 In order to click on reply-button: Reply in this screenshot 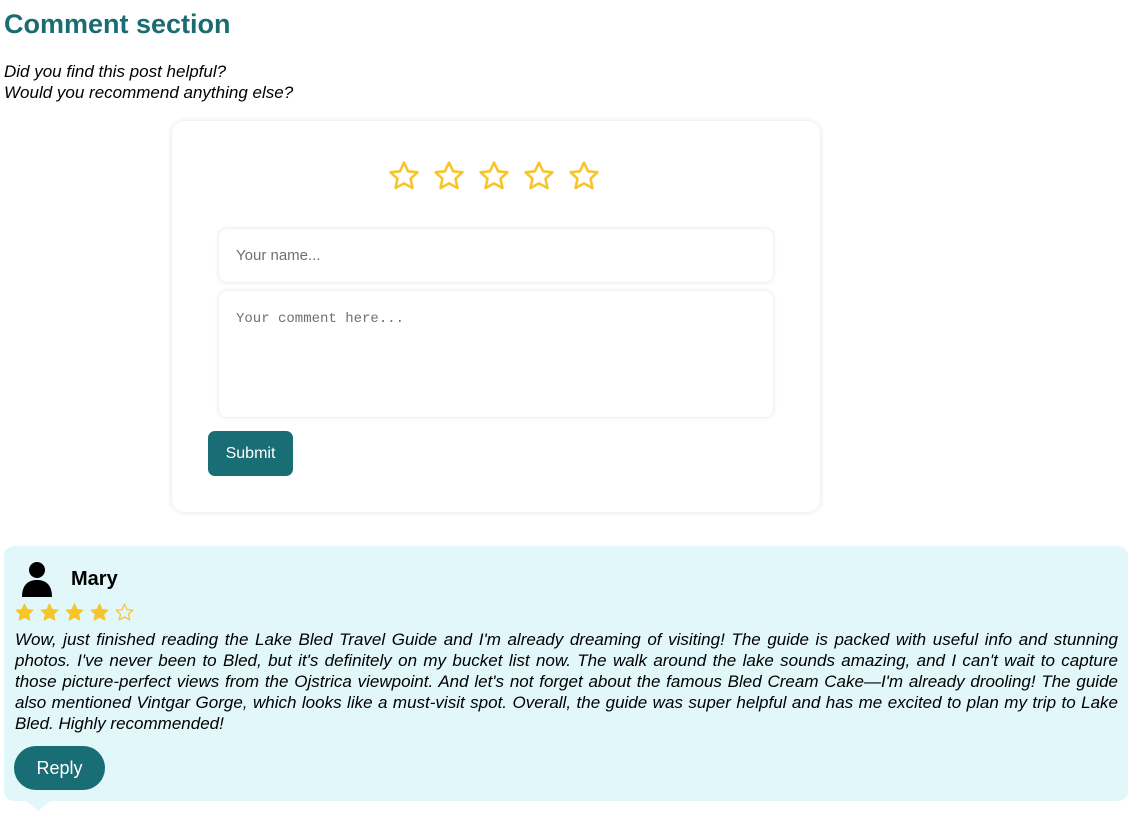, I will do `click(59, 768)`.